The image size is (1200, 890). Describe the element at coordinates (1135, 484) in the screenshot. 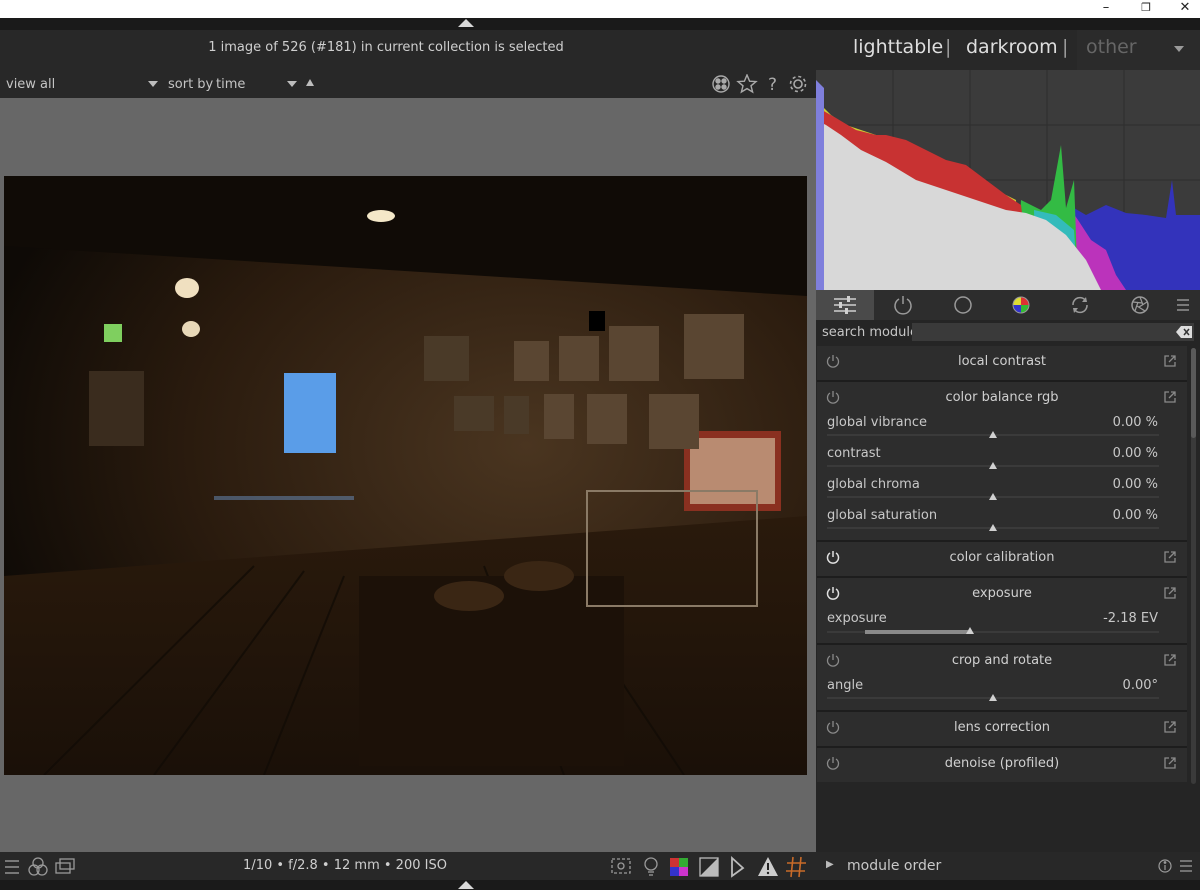

I see `global-chroma-value: 0.00 %` at that location.